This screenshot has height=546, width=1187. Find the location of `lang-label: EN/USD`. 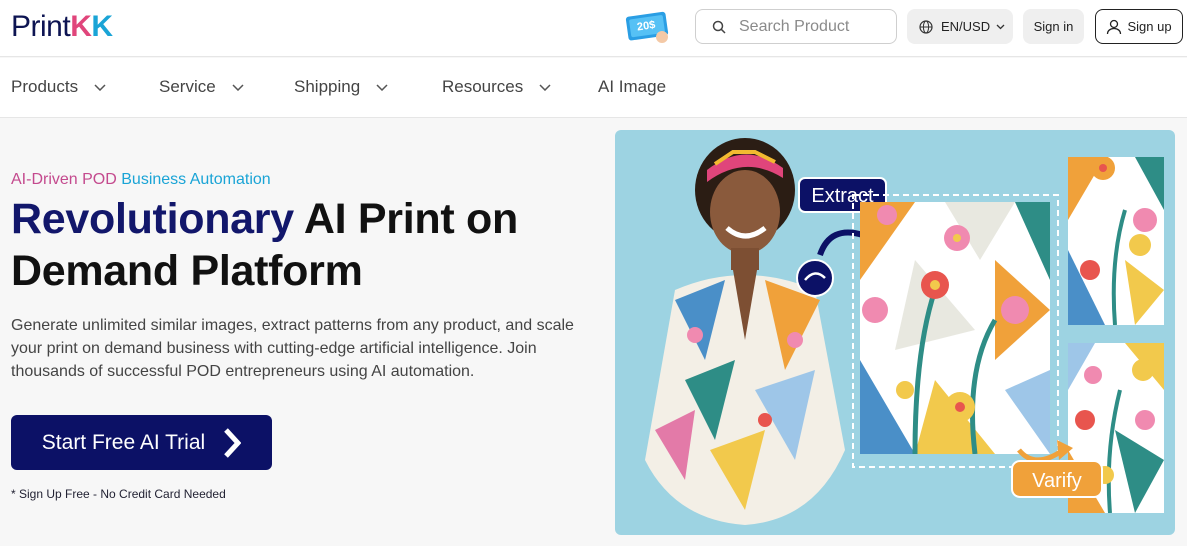

lang-label: EN/USD is located at coordinates (966, 26).